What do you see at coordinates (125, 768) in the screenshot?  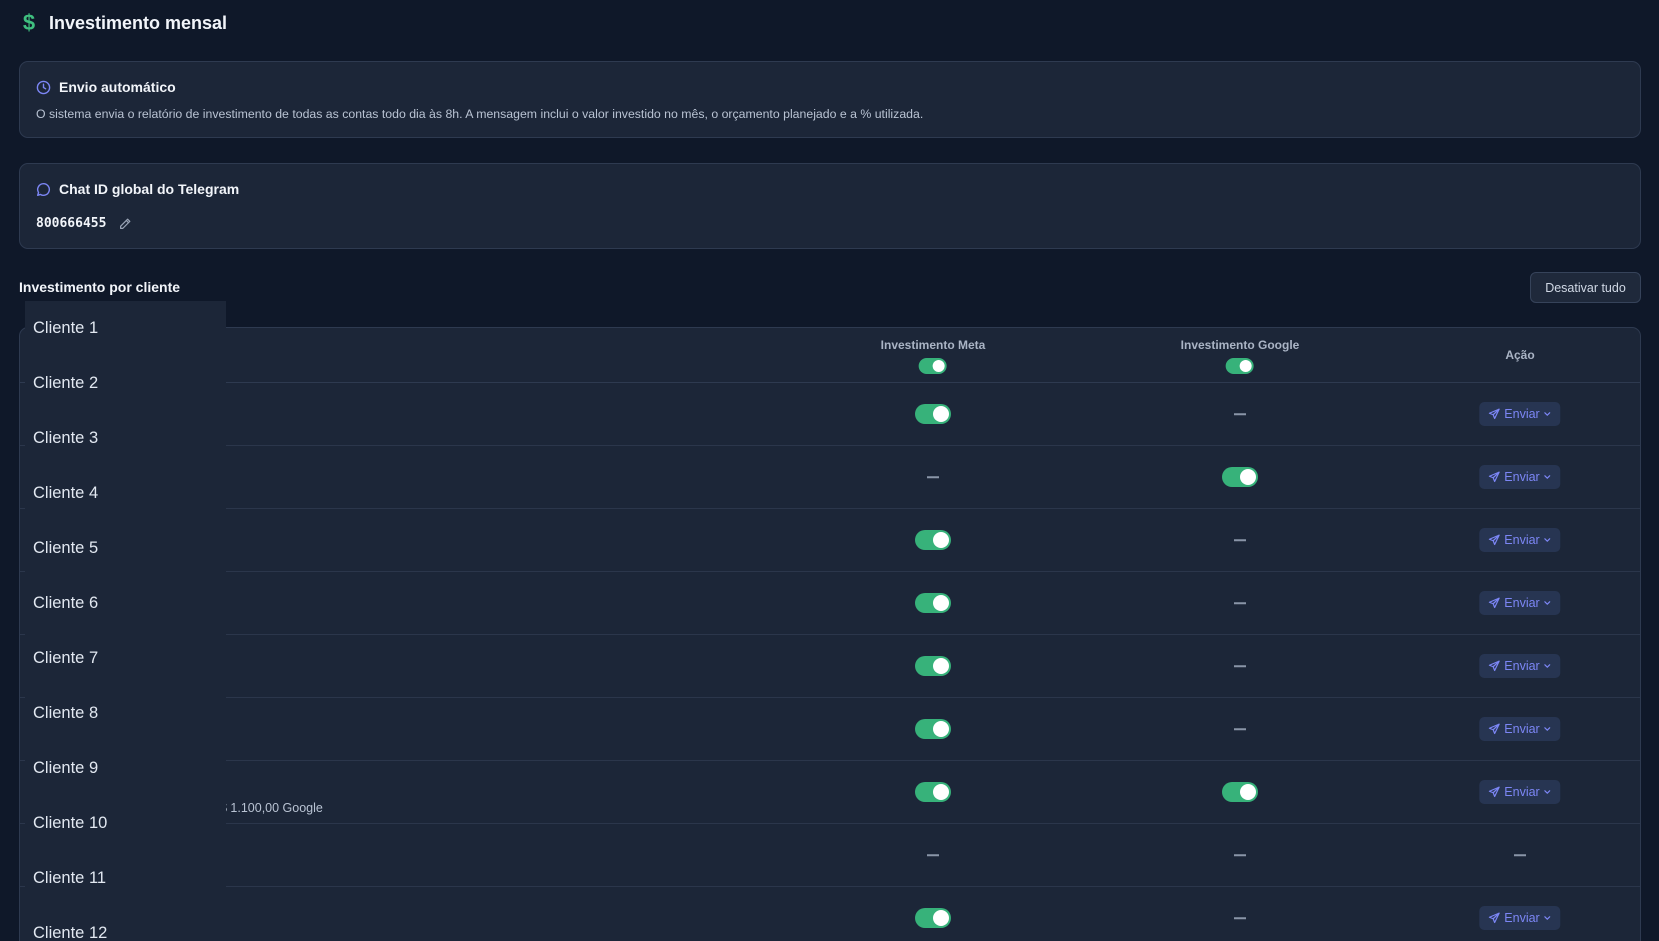 I see `client-option: Cliente 9` at bounding box center [125, 768].